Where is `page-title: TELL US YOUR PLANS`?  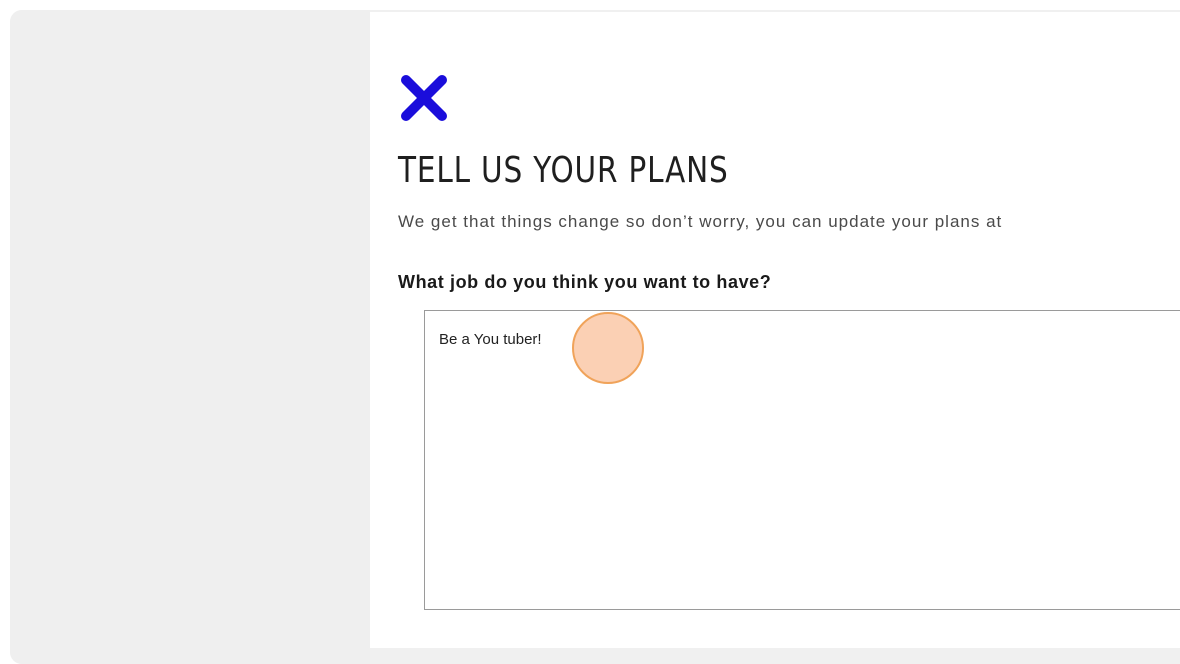
page-title: TELL US YOUR PLANS is located at coordinates (563, 170).